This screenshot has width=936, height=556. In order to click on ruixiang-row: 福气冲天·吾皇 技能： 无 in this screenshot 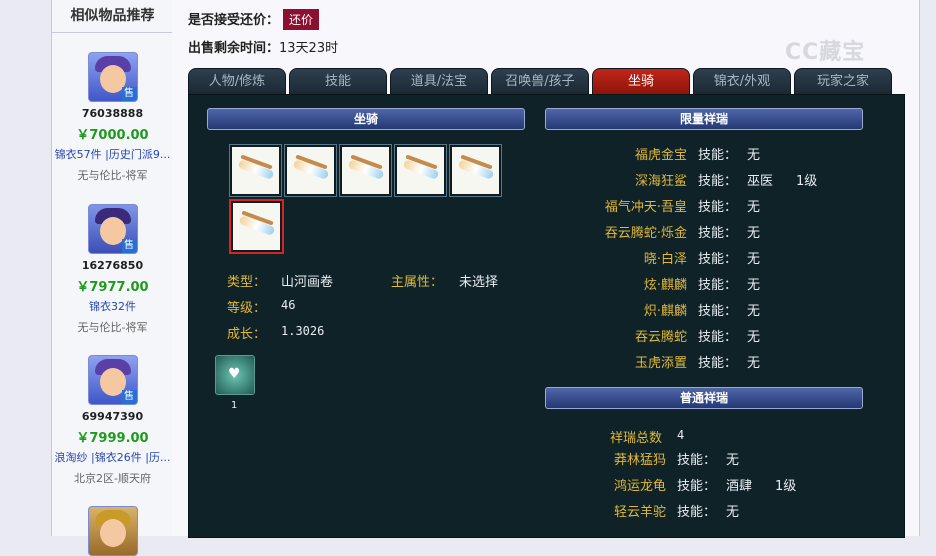, I will do `click(539, 208)`.